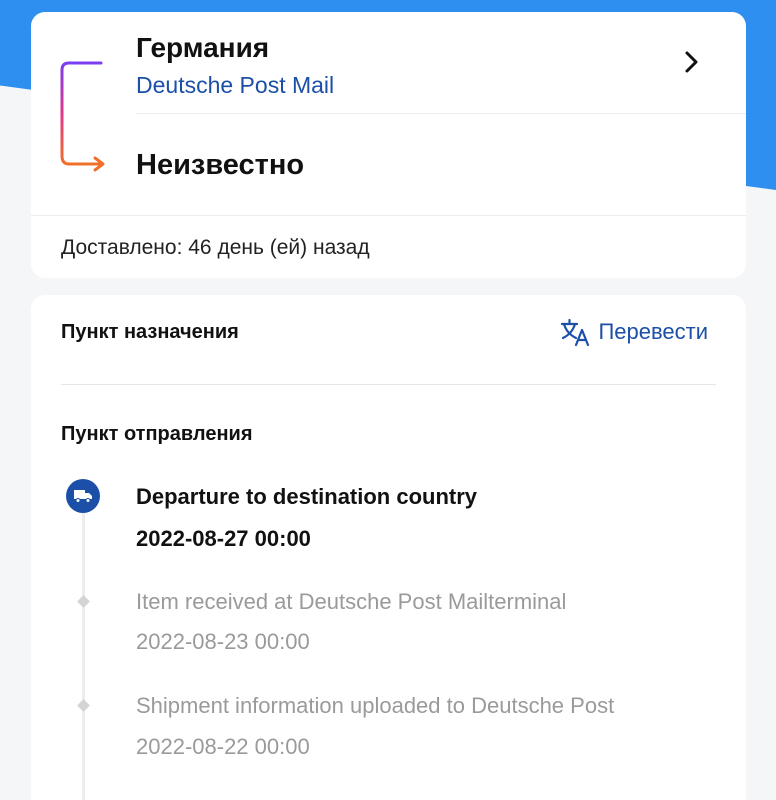  What do you see at coordinates (575, 332) in the screenshot?
I see `translate-icon` at bounding box center [575, 332].